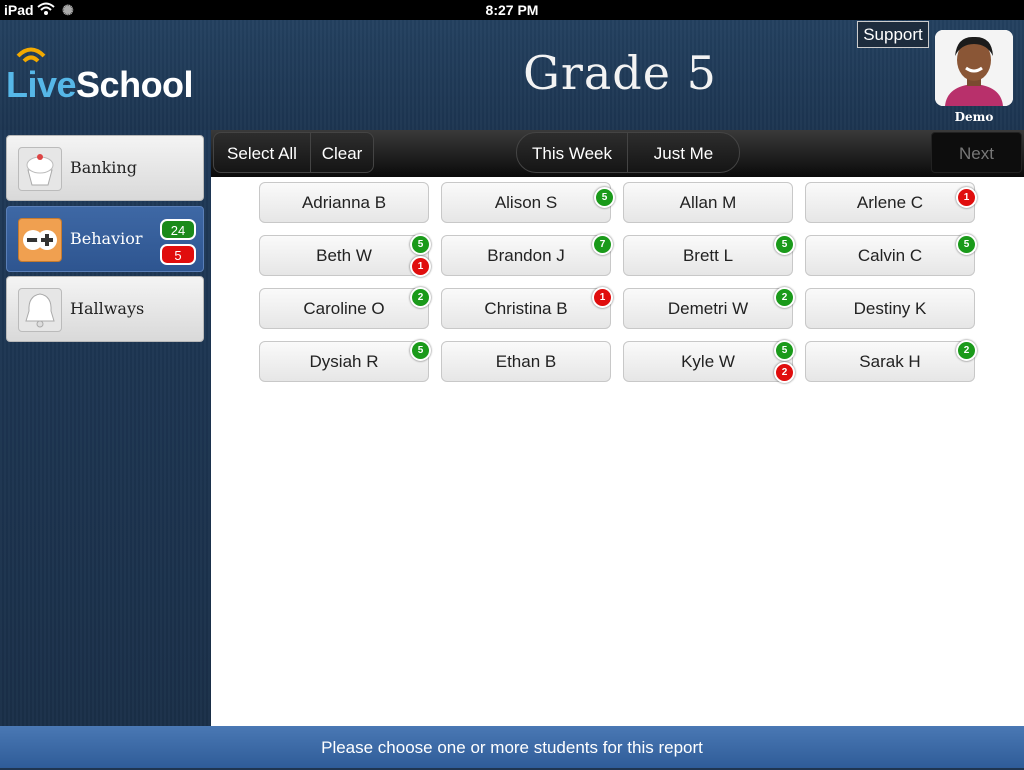 The width and height of the screenshot is (1024, 770). I want to click on sidebar-item-banking: Banking, so click(105, 168).